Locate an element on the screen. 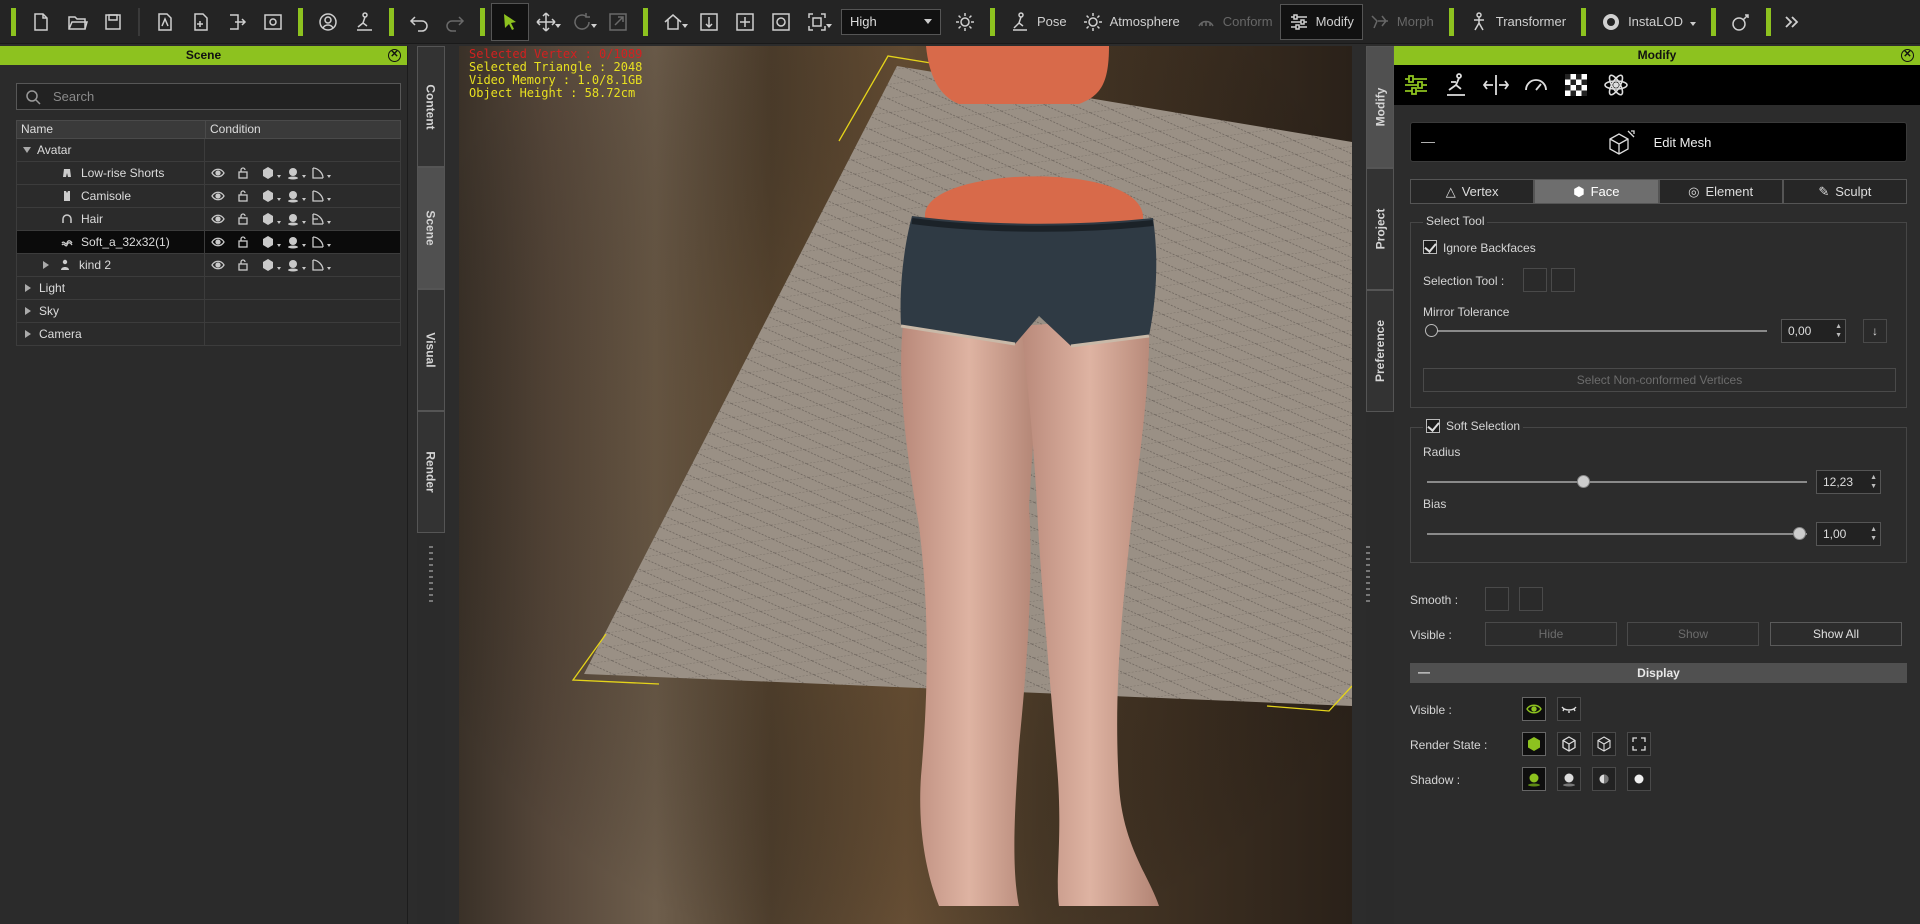  tab-scene: Scene is located at coordinates (431, 228).